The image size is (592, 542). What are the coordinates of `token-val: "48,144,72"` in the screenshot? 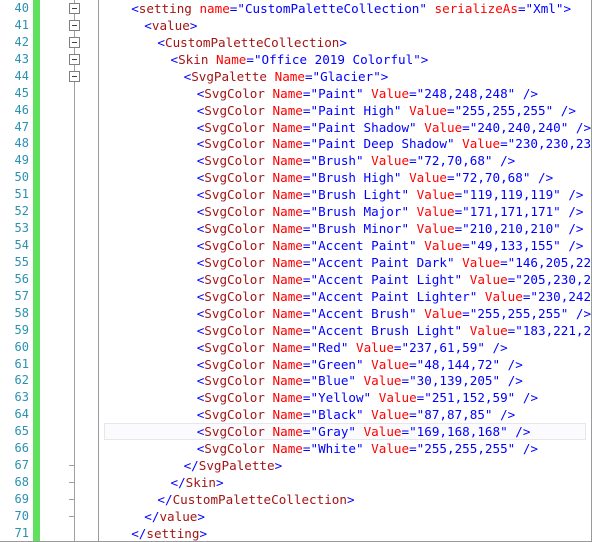 It's located at (458, 364).